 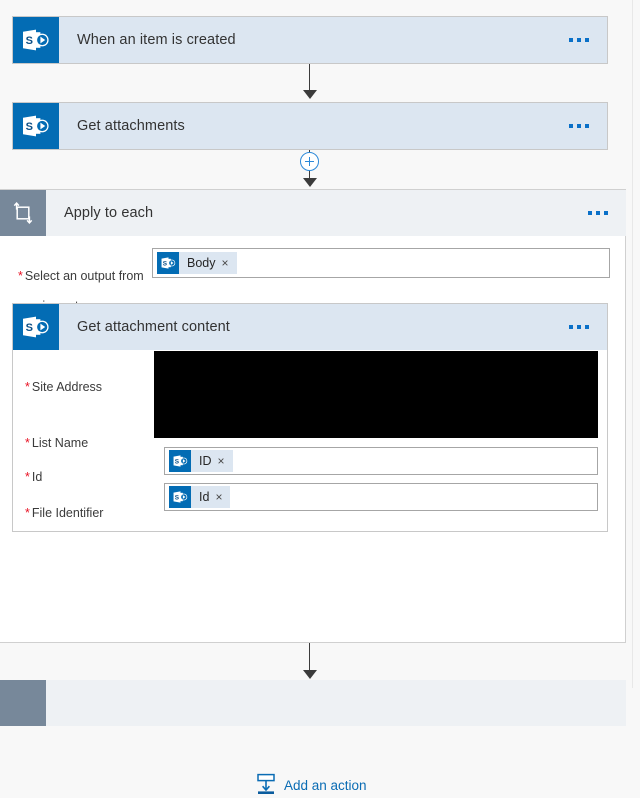 I want to click on canvas-right-gutter, so click(x=632, y=344).